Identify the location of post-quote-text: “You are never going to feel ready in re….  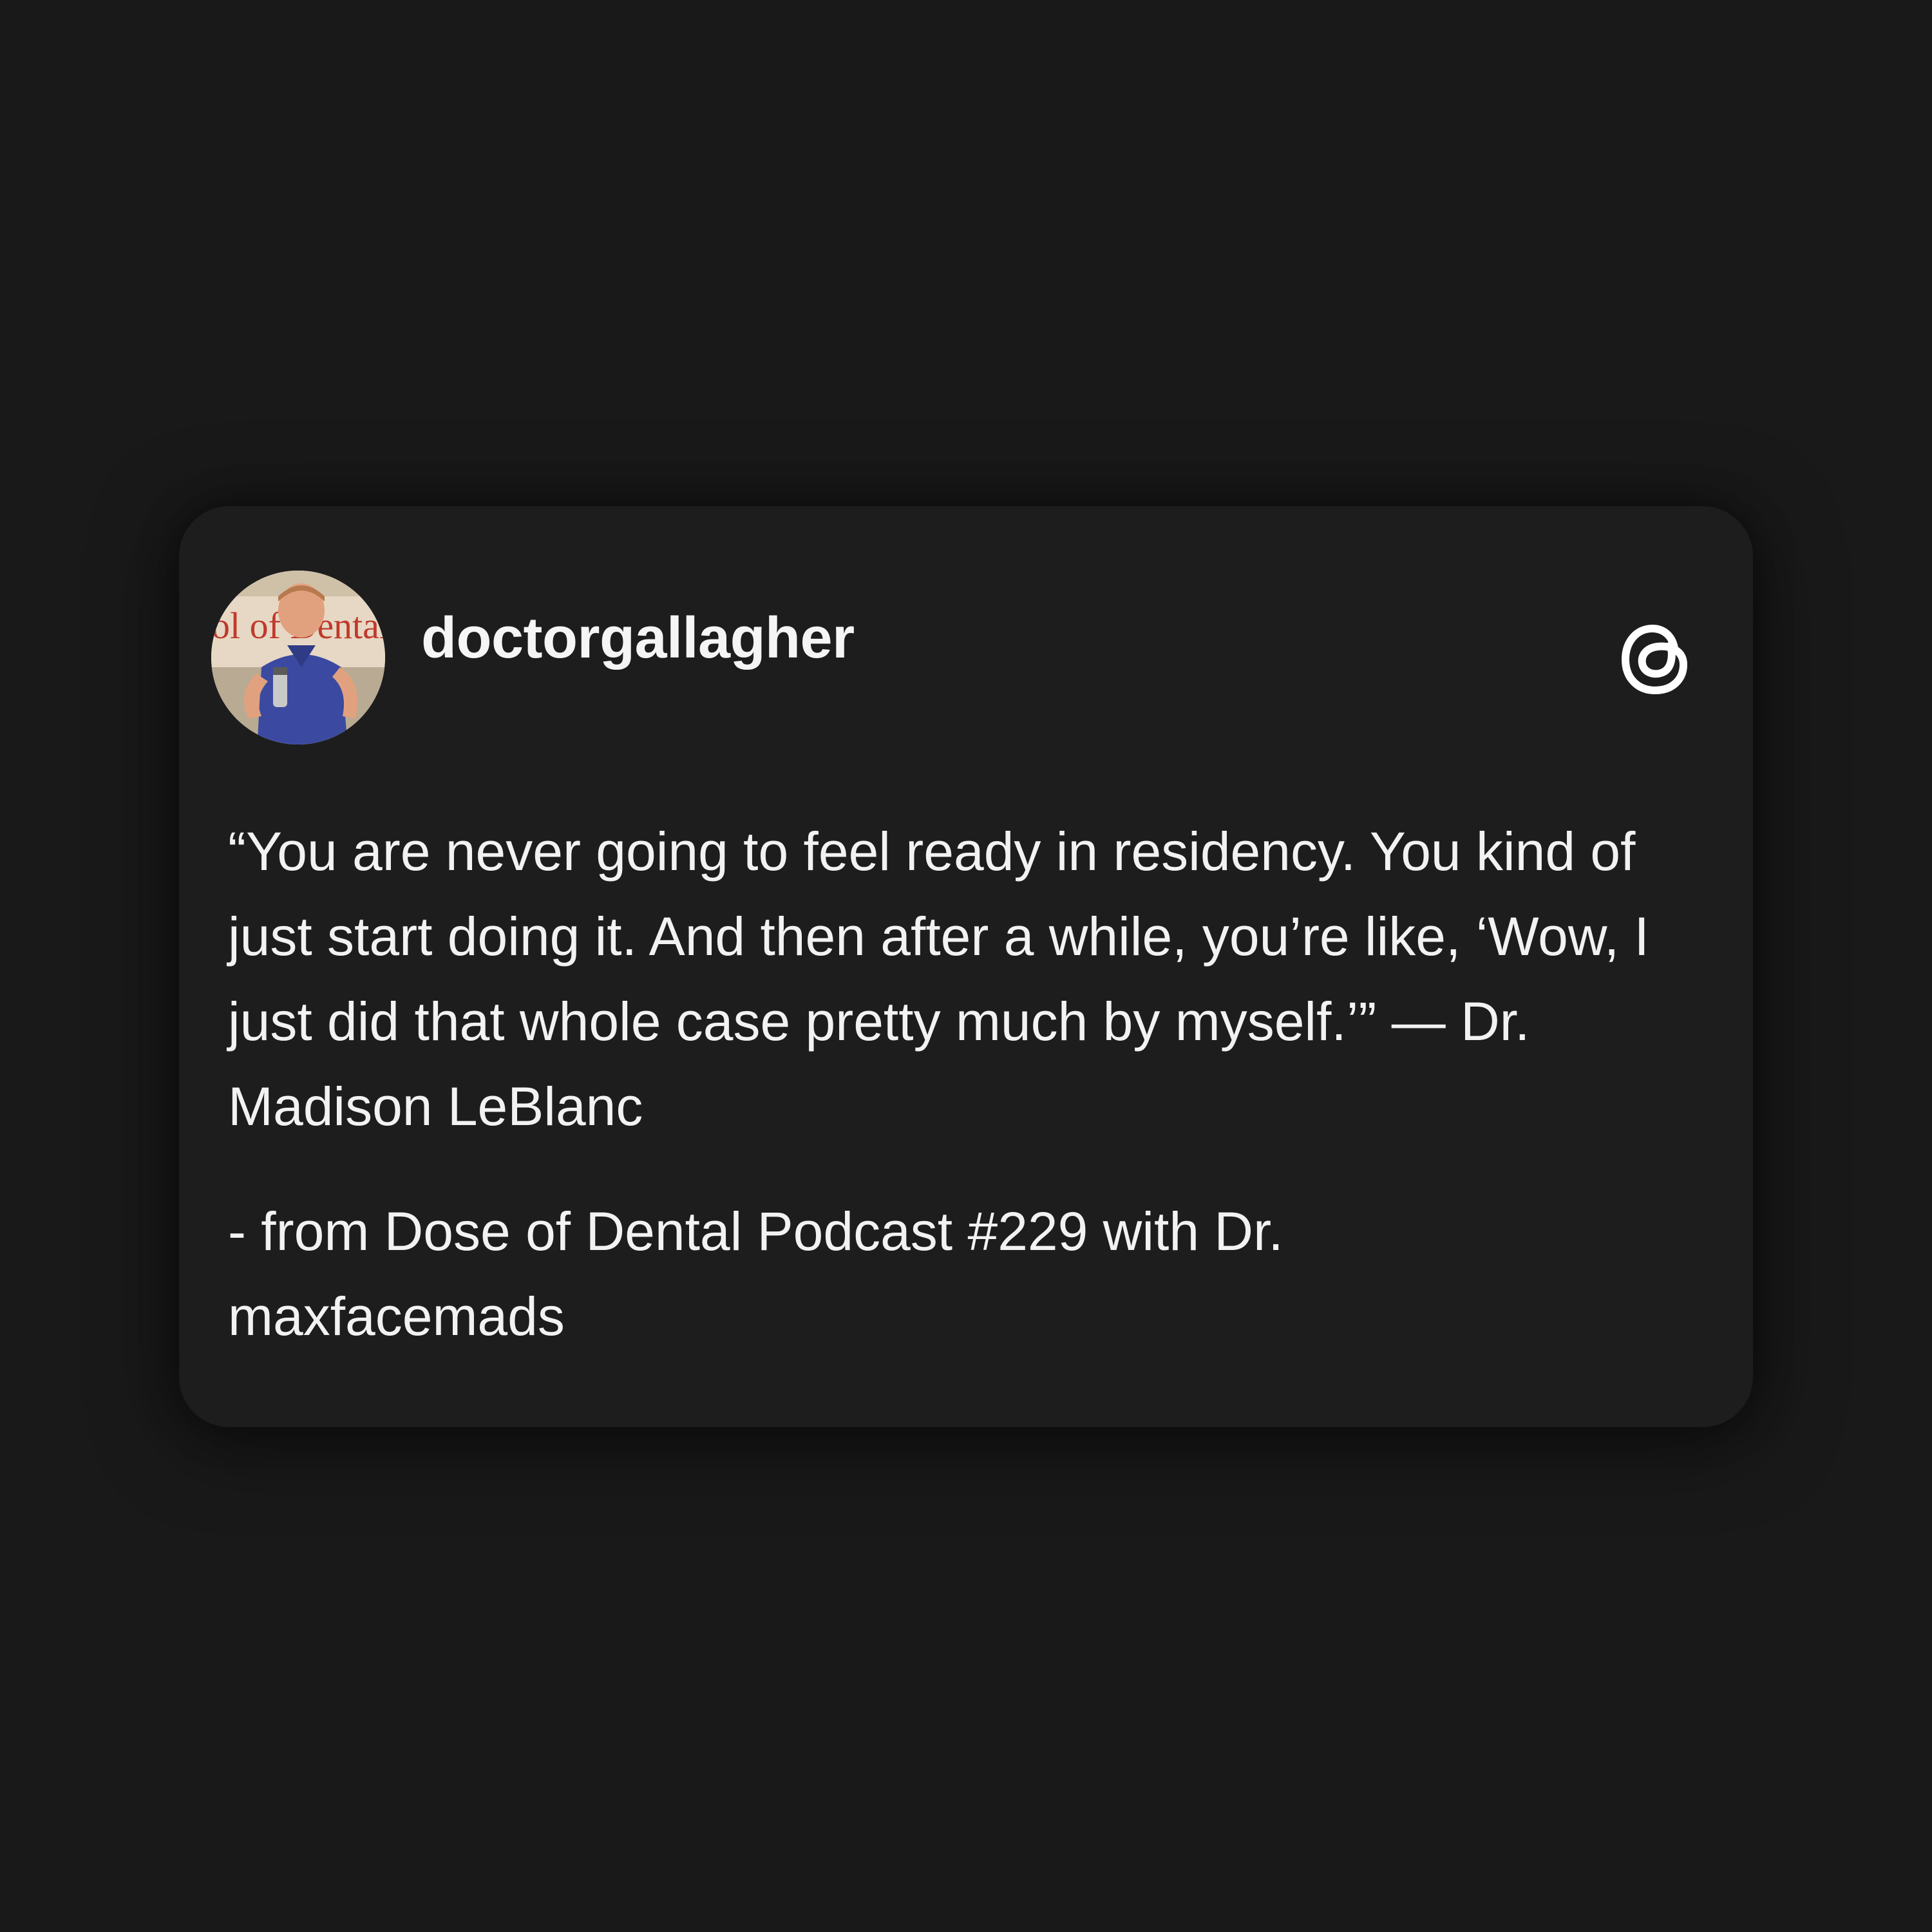
(939, 979).